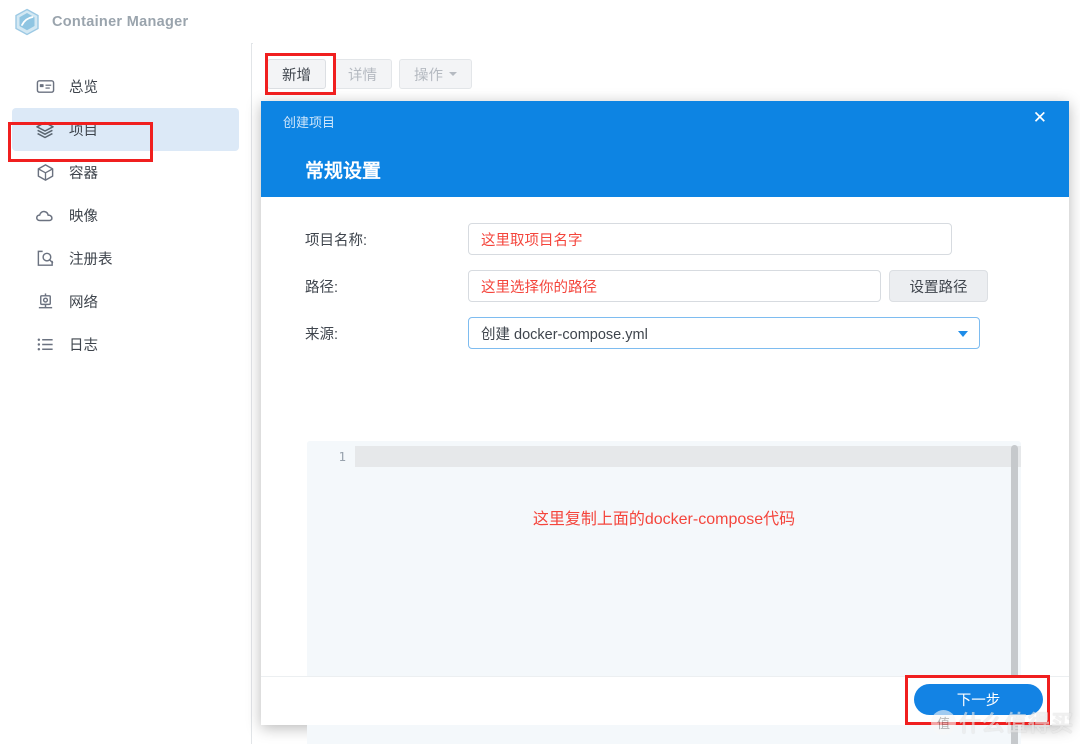 The width and height of the screenshot is (1080, 744). Describe the element at coordinates (125, 258) in the screenshot. I see `sidebar-item-registry: 注册表` at that location.